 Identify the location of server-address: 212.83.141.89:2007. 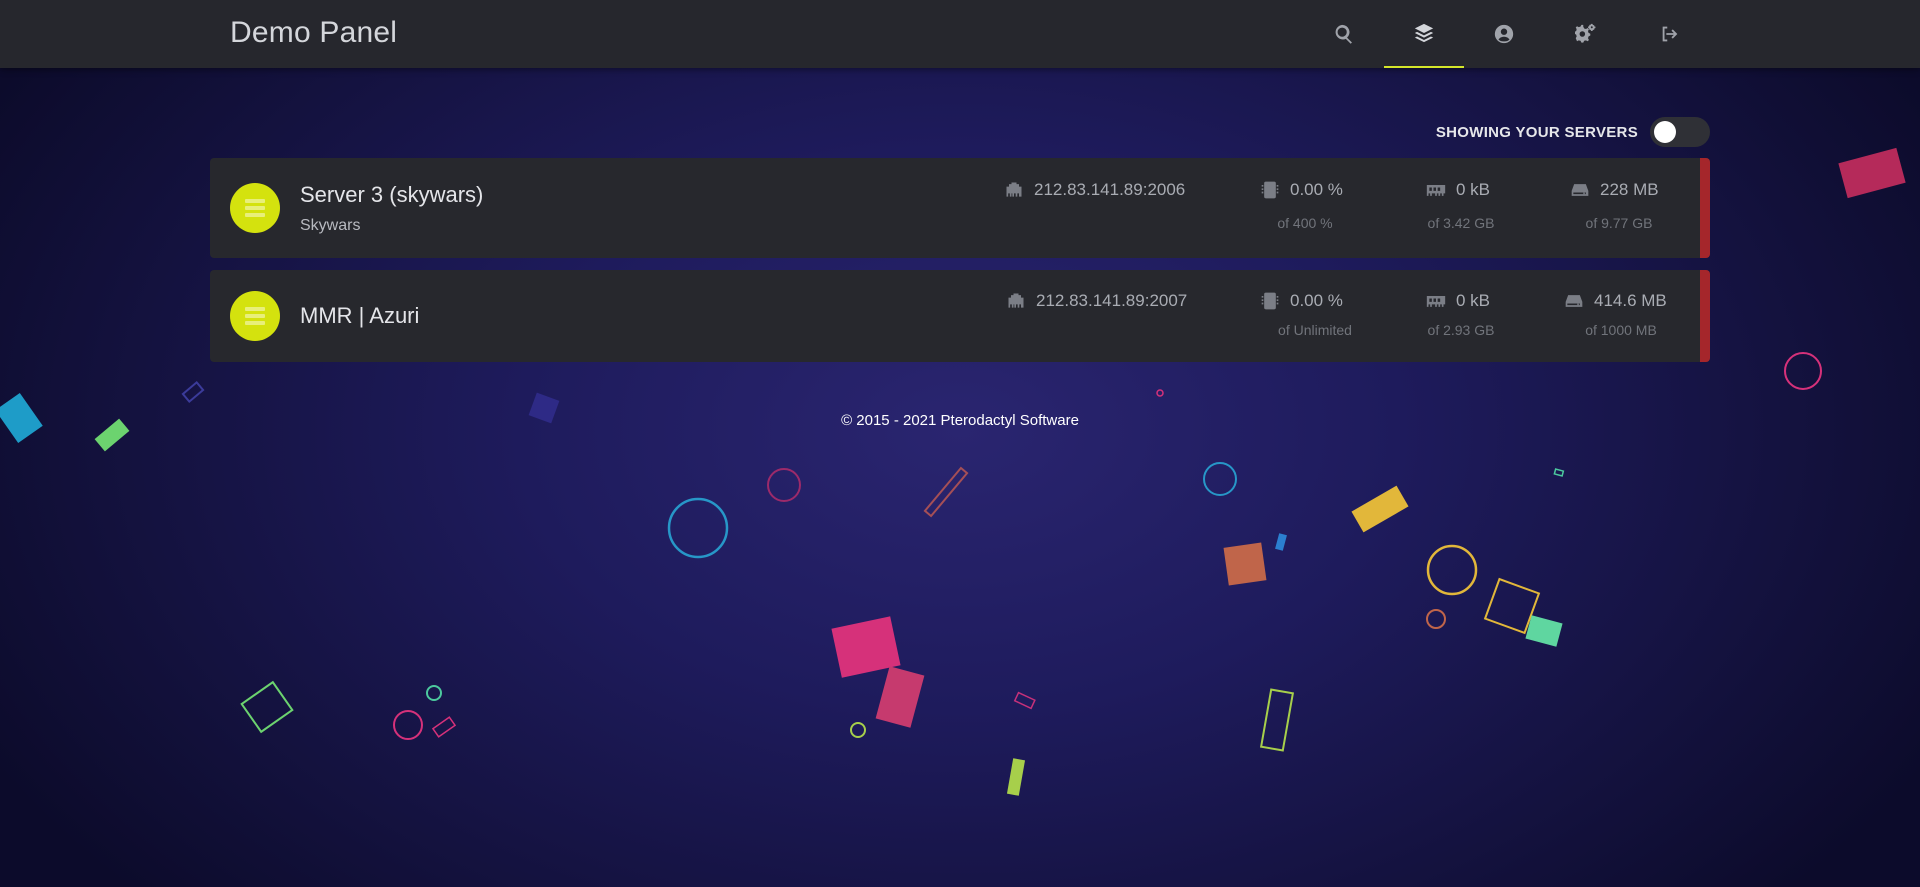
(1096, 301).